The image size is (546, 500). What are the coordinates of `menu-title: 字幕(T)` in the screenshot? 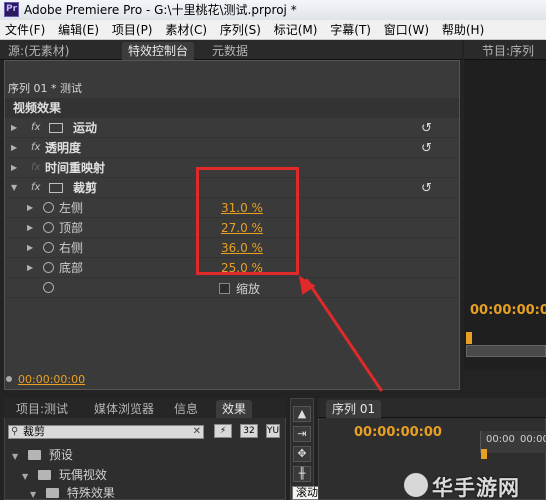 It's located at (350, 30).